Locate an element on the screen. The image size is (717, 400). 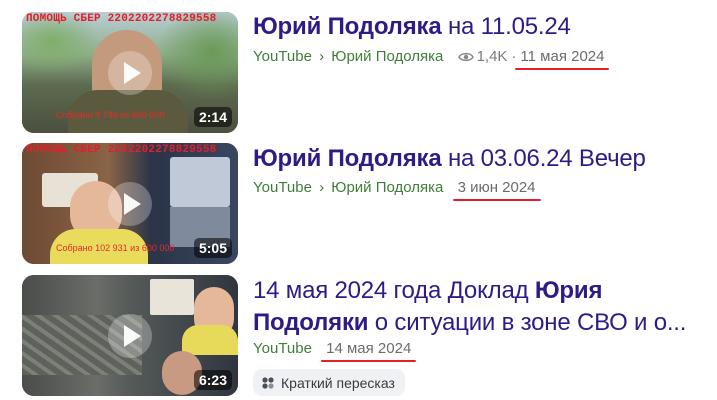
chip-label: Краткий пересказ is located at coordinates (338, 382).